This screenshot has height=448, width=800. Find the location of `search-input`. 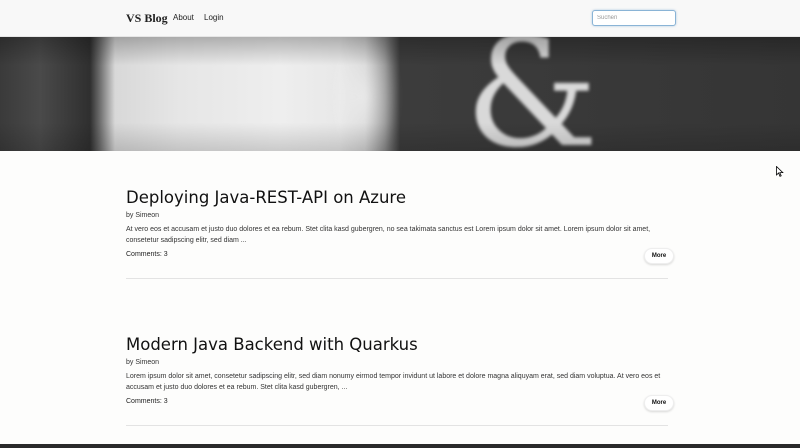

search-input is located at coordinates (634, 18).